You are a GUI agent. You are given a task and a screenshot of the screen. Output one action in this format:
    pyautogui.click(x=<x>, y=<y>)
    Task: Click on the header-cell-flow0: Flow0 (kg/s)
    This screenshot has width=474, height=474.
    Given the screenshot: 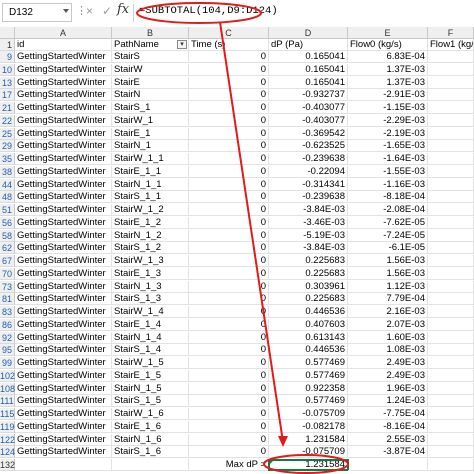 What is the action you would take?
    pyautogui.click(x=388, y=45)
    